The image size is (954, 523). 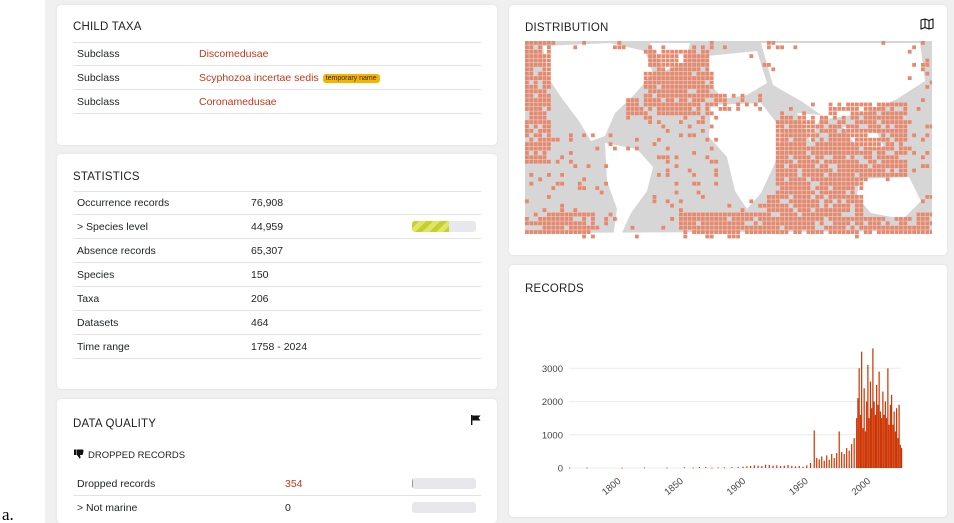 What do you see at coordinates (96, 274) in the screenshot?
I see `stat-label: Species` at bounding box center [96, 274].